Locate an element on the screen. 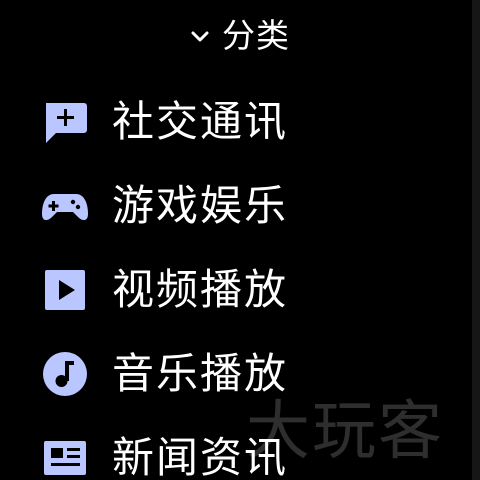 This screenshot has height=480, width=480. category-item-label: 视频播放 is located at coordinates (200, 289).